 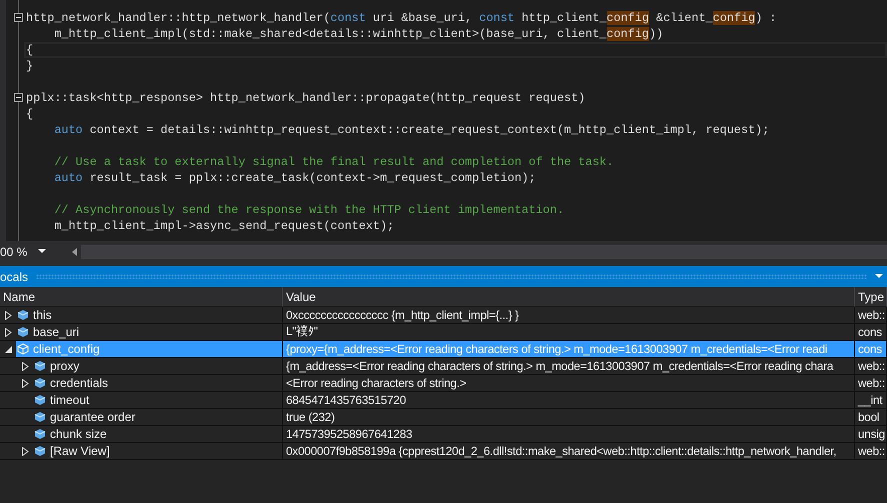 What do you see at coordinates (569, 417) in the screenshot?
I see `value-cell: true (232)` at bounding box center [569, 417].